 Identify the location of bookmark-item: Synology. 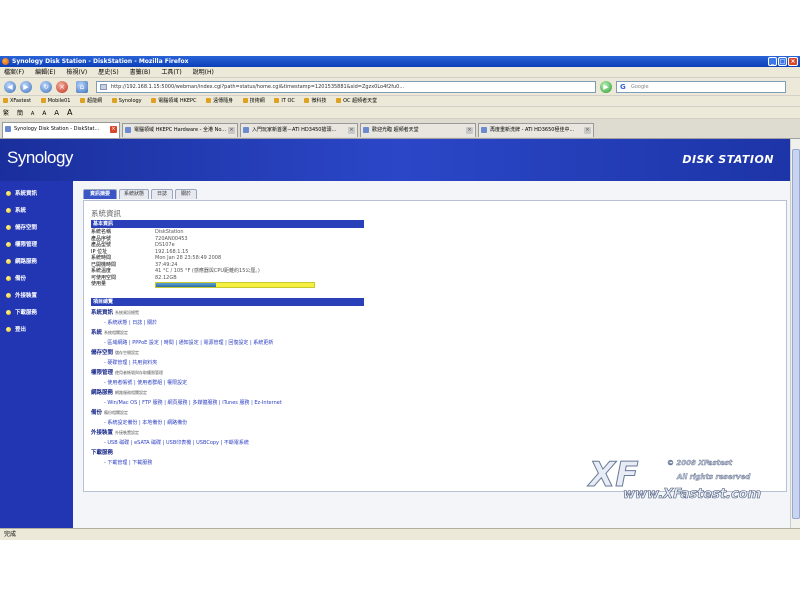
(126, 101).